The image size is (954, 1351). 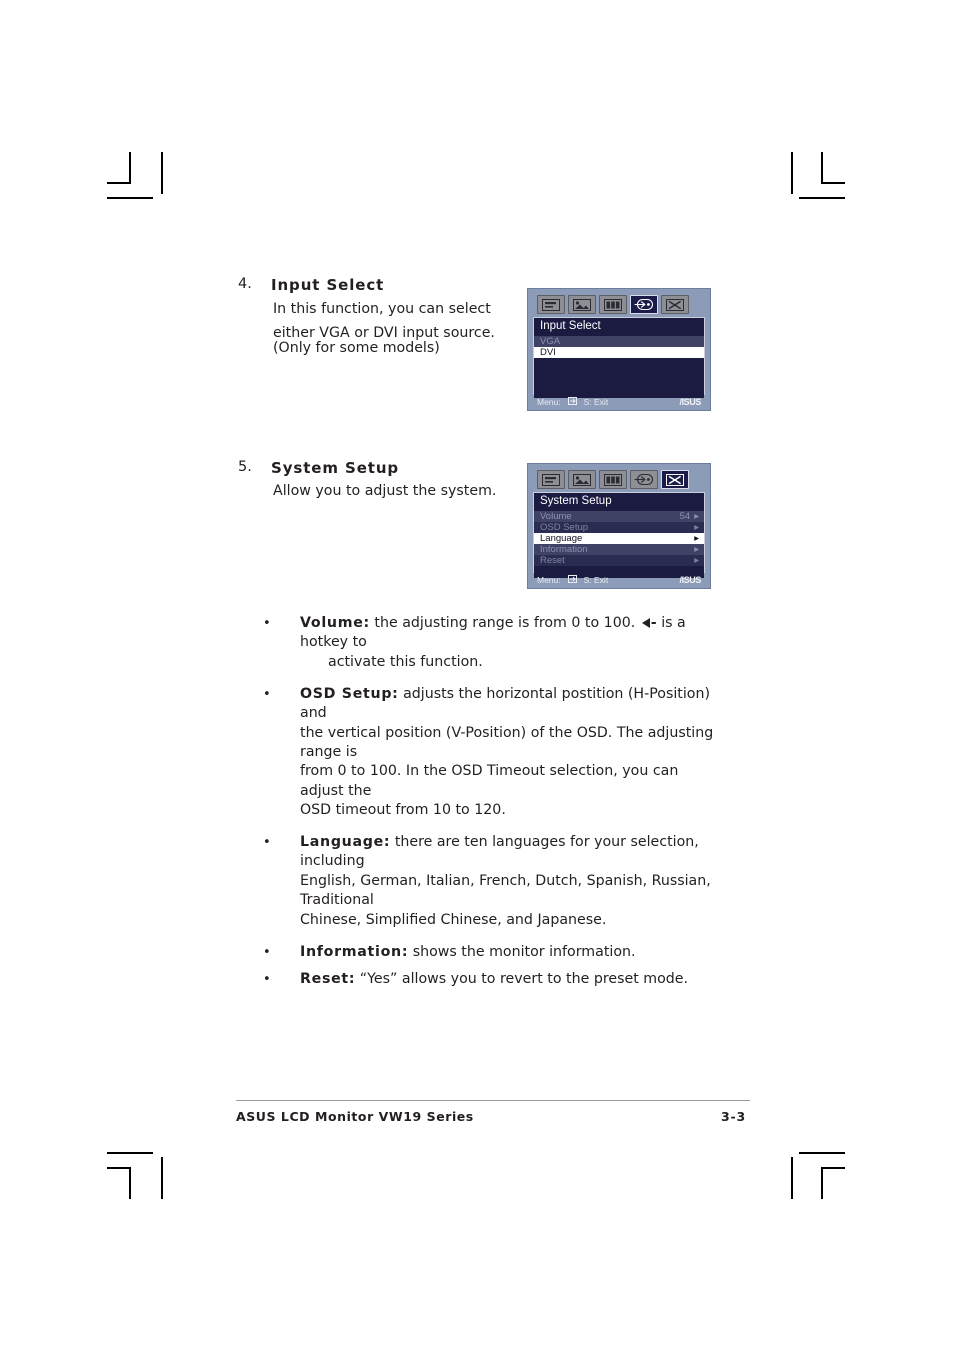 I want to click on osd-window-input-select: Input Select VGA DVI Menu: S: Exit /ISUS, so click(x=619, y=349).